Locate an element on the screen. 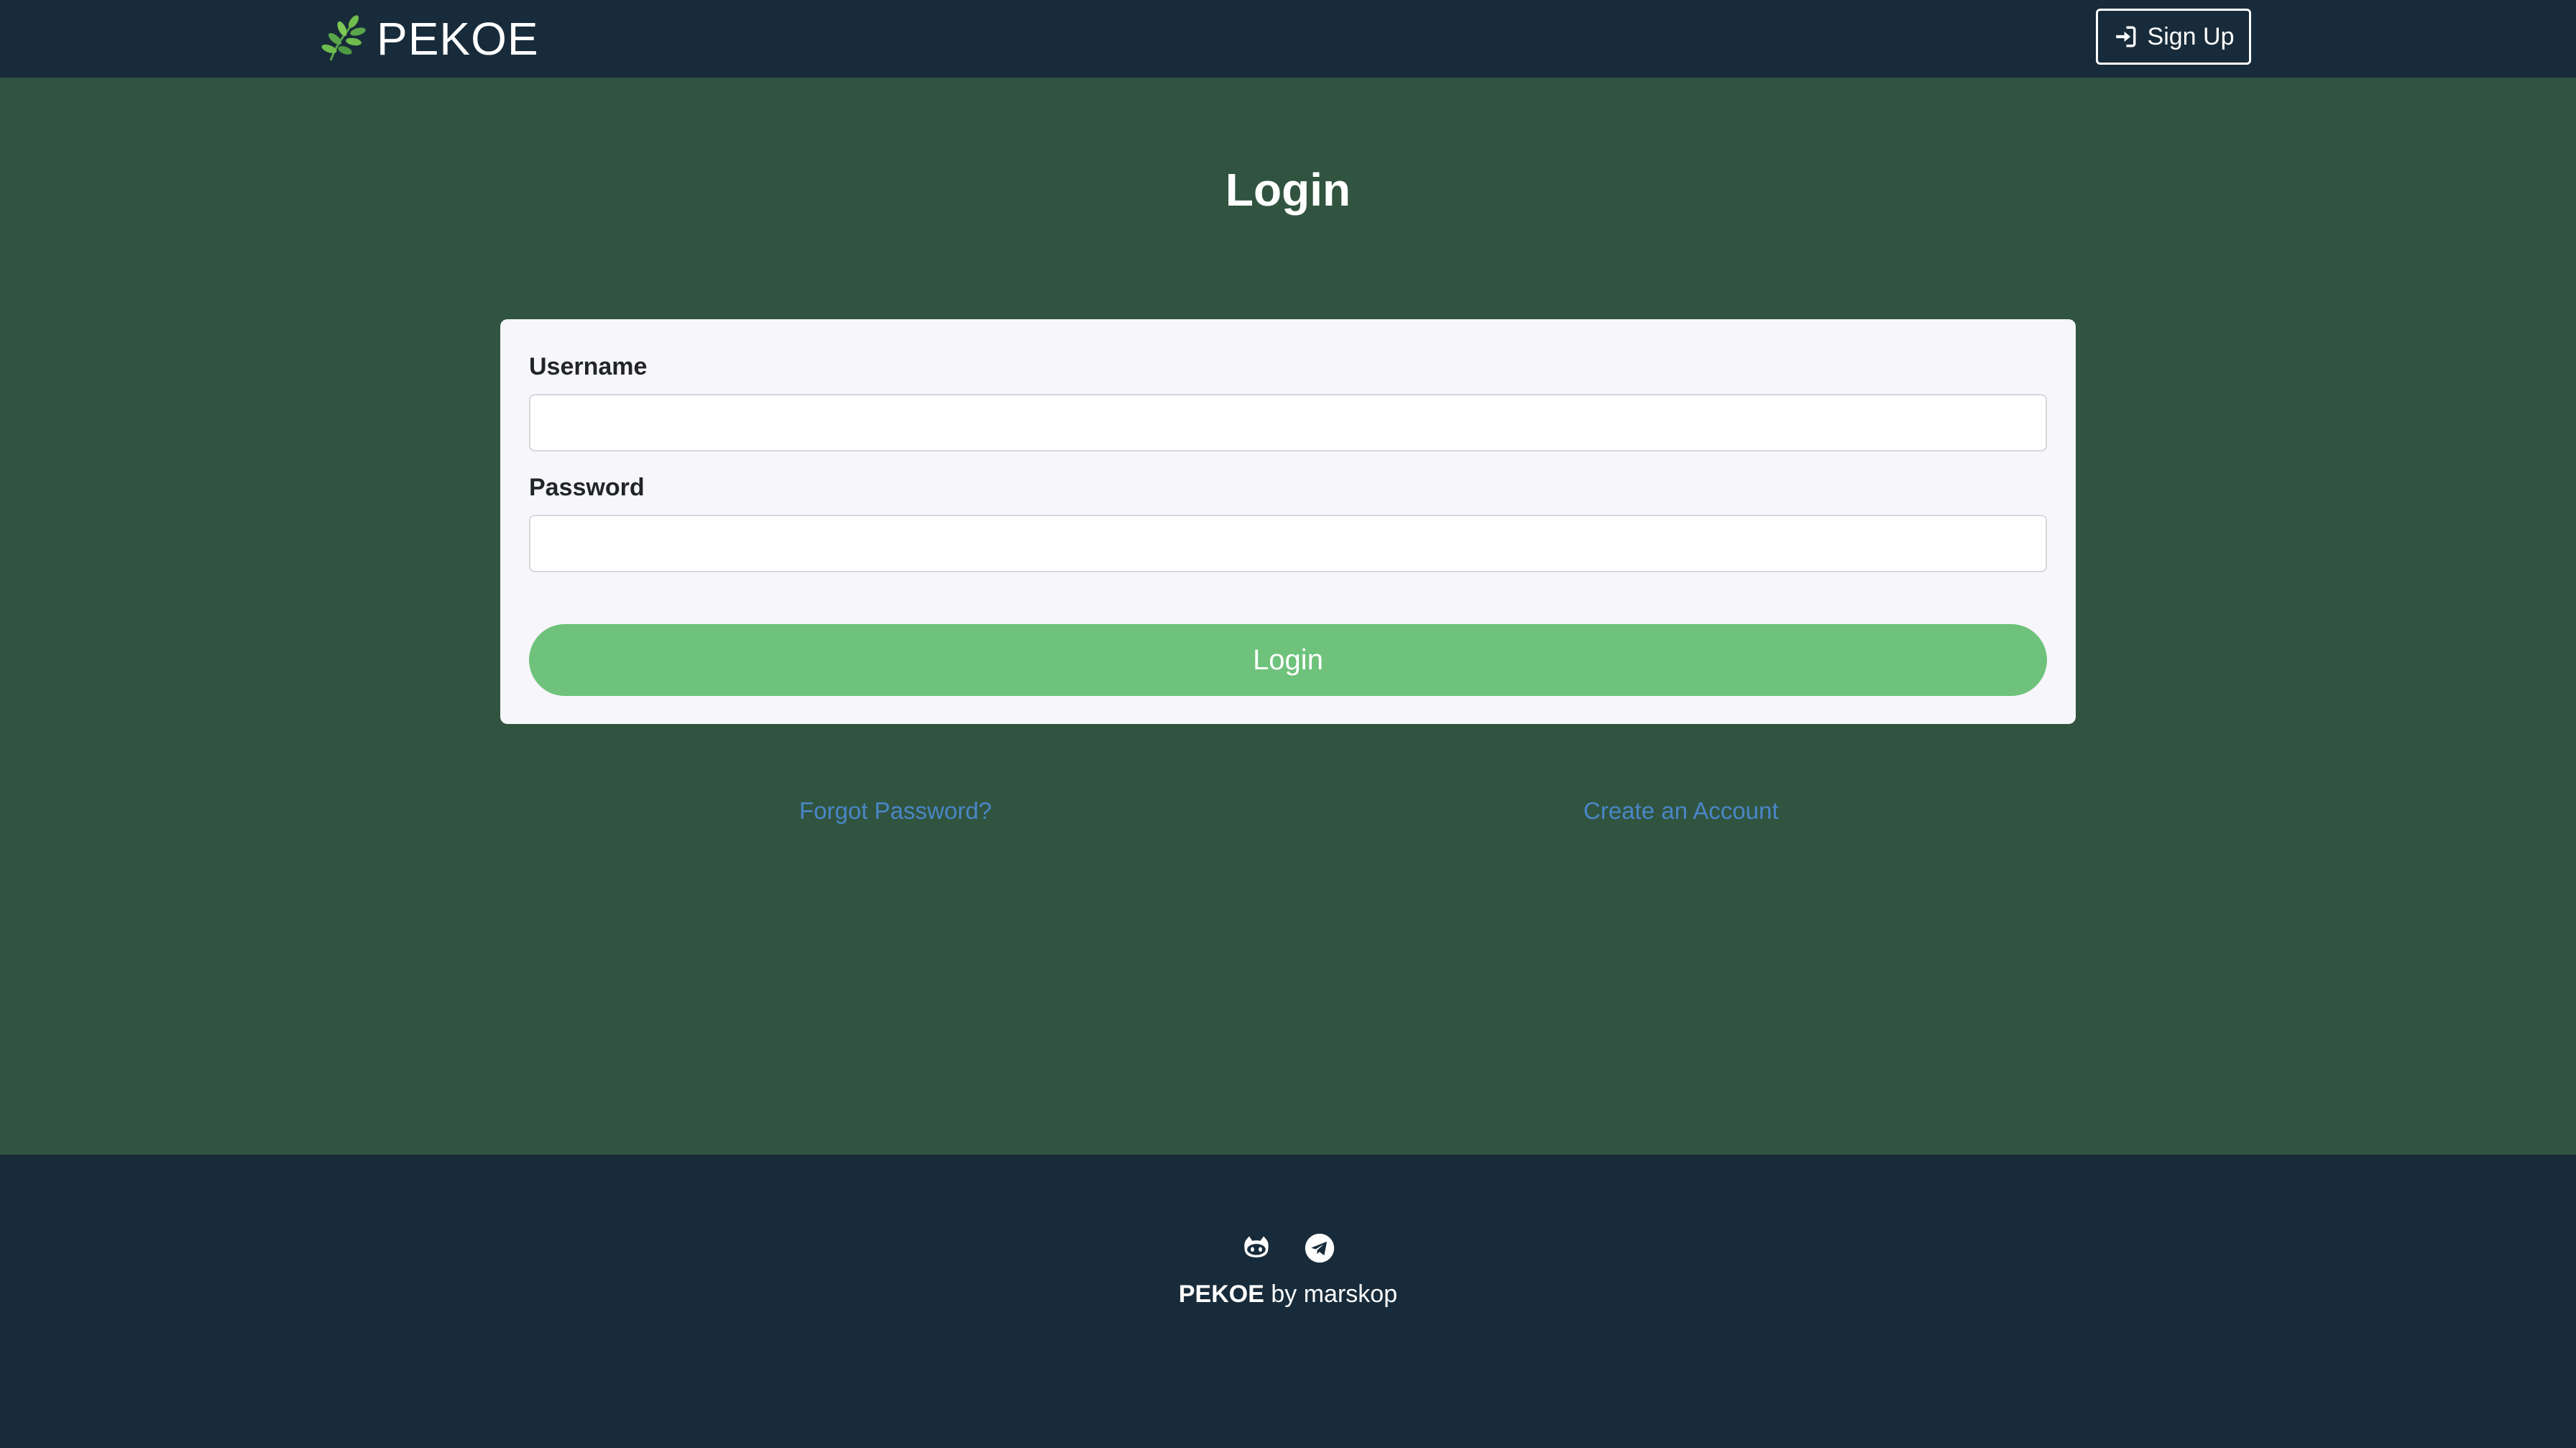 The image size is (2576, 1448). leaf-sprig-icon is located at coordinates (343, 38).